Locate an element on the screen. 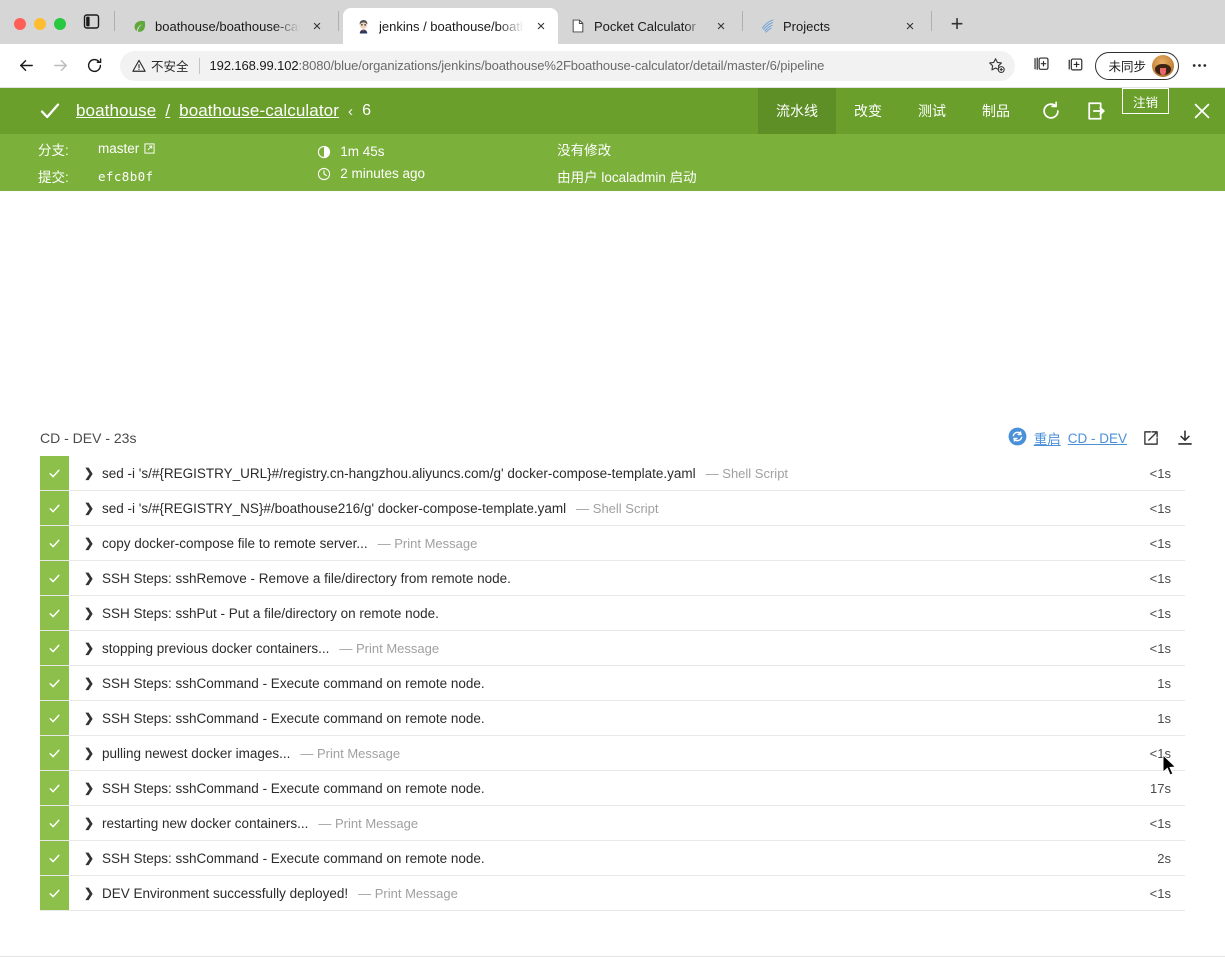 This screenshot has width=1225, height=969. replay-icon is located at coordinates (1051, 111).